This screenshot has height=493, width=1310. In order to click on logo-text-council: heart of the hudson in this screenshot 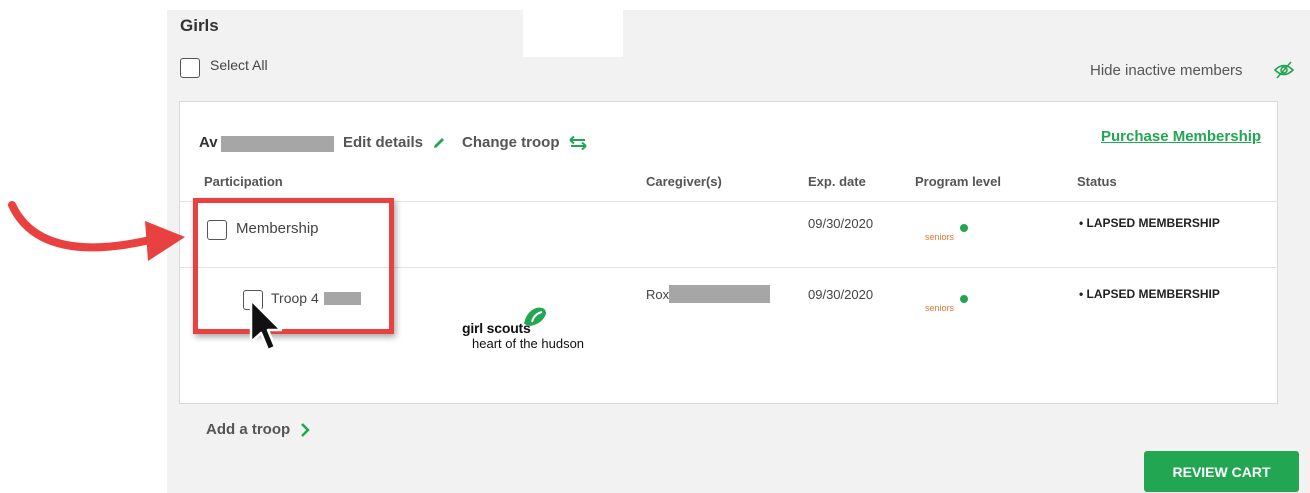, I will do `click(528, 343)`.